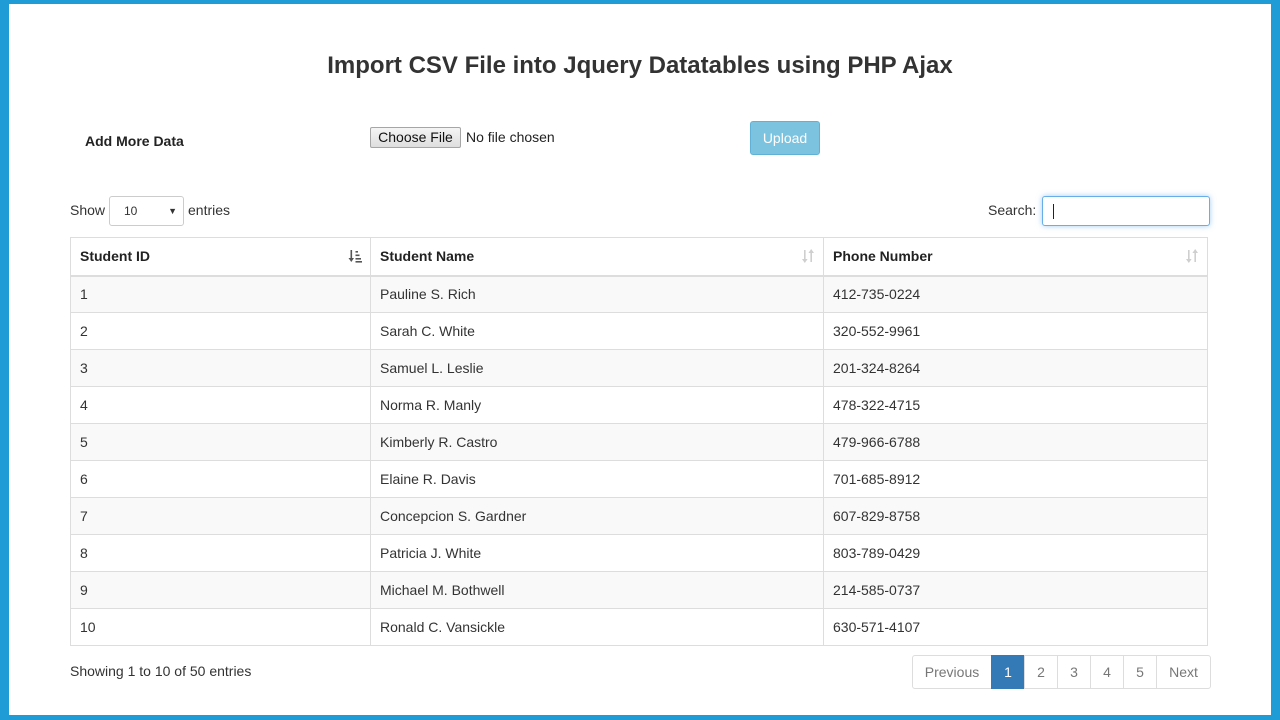 The height and width of the screenshot is (720, 1280). I want to click on cell-phone-number: 803-789-0429, so click(1015, 553).